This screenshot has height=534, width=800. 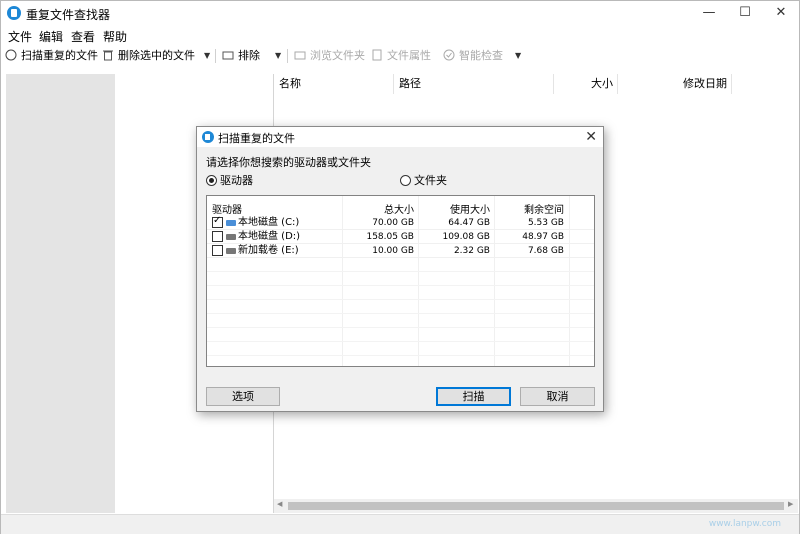 I want to click on drive-total: 158.05 GB, so click(x=390, y=237).